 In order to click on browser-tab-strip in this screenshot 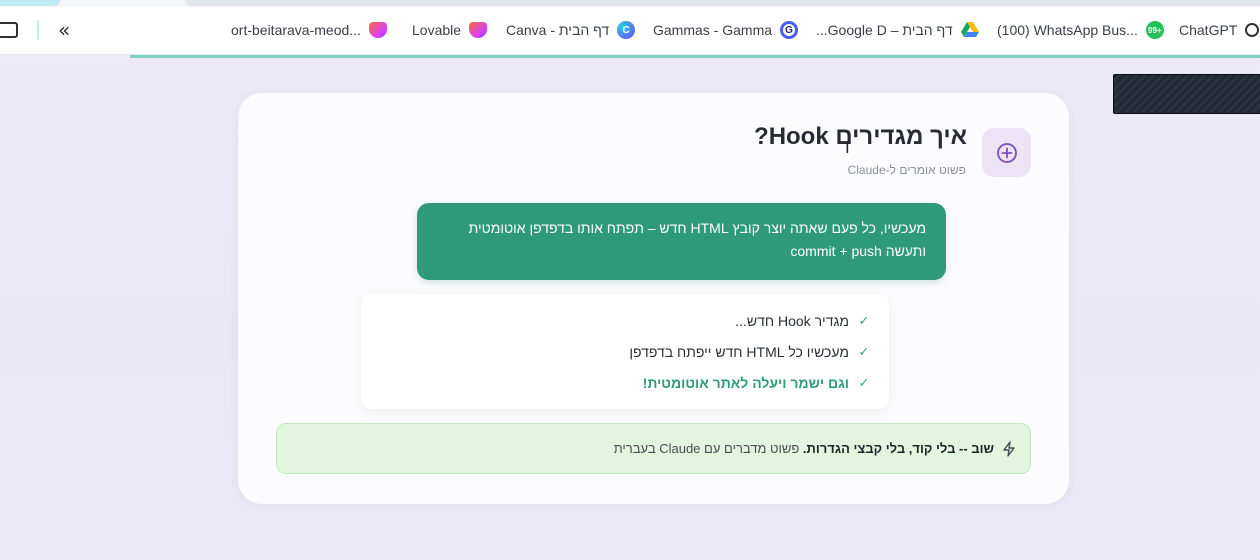, I will do `click(630, 3)`.